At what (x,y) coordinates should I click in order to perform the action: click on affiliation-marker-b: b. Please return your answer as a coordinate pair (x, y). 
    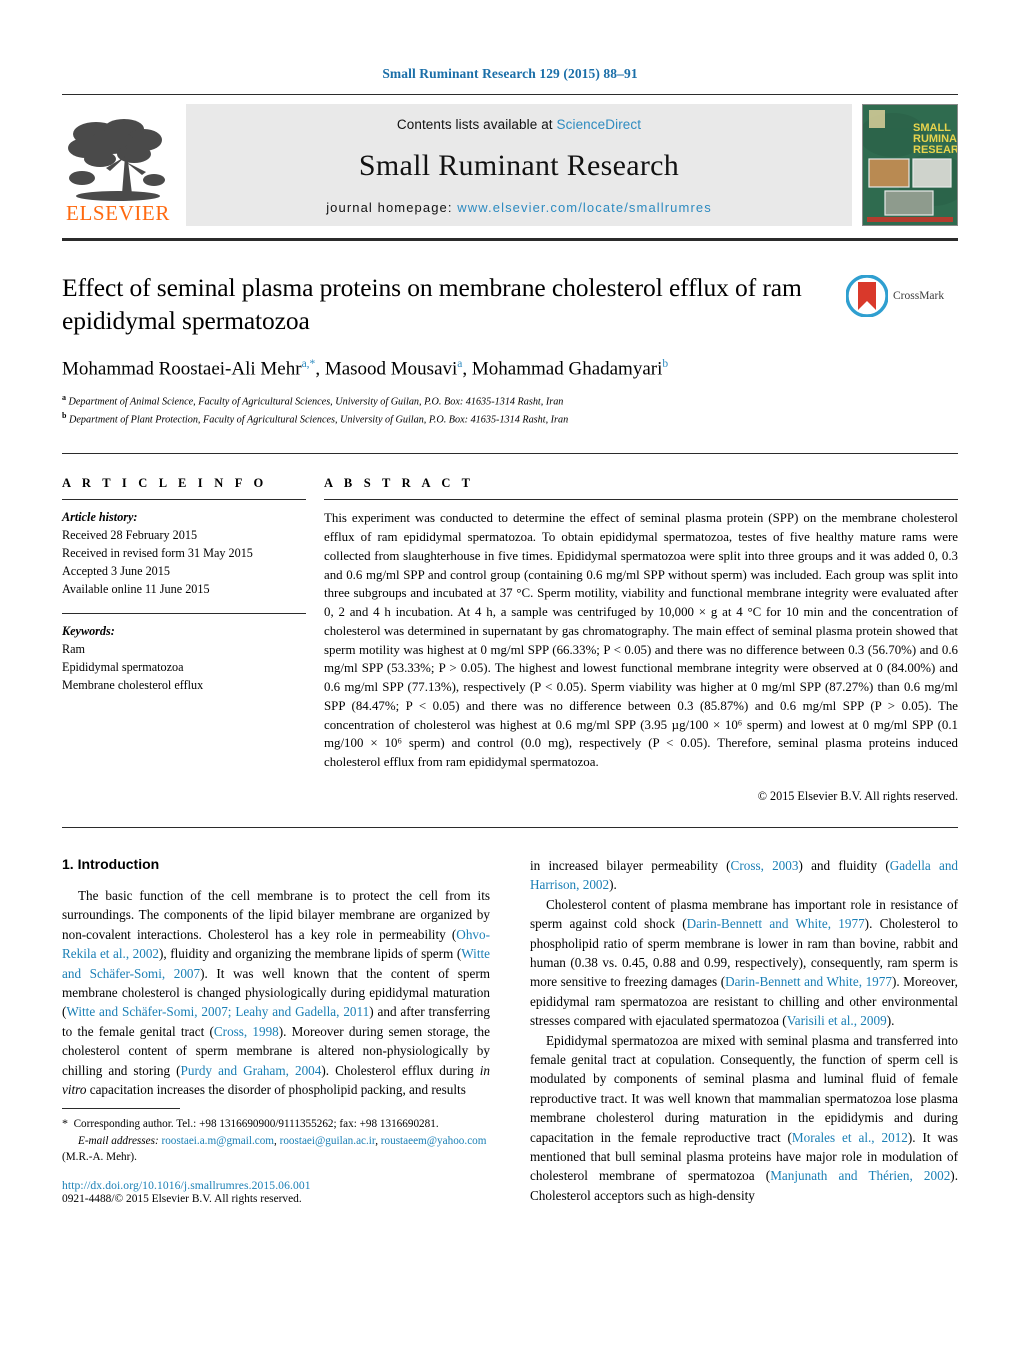
    Looking at the image, I should click on (64, 415).